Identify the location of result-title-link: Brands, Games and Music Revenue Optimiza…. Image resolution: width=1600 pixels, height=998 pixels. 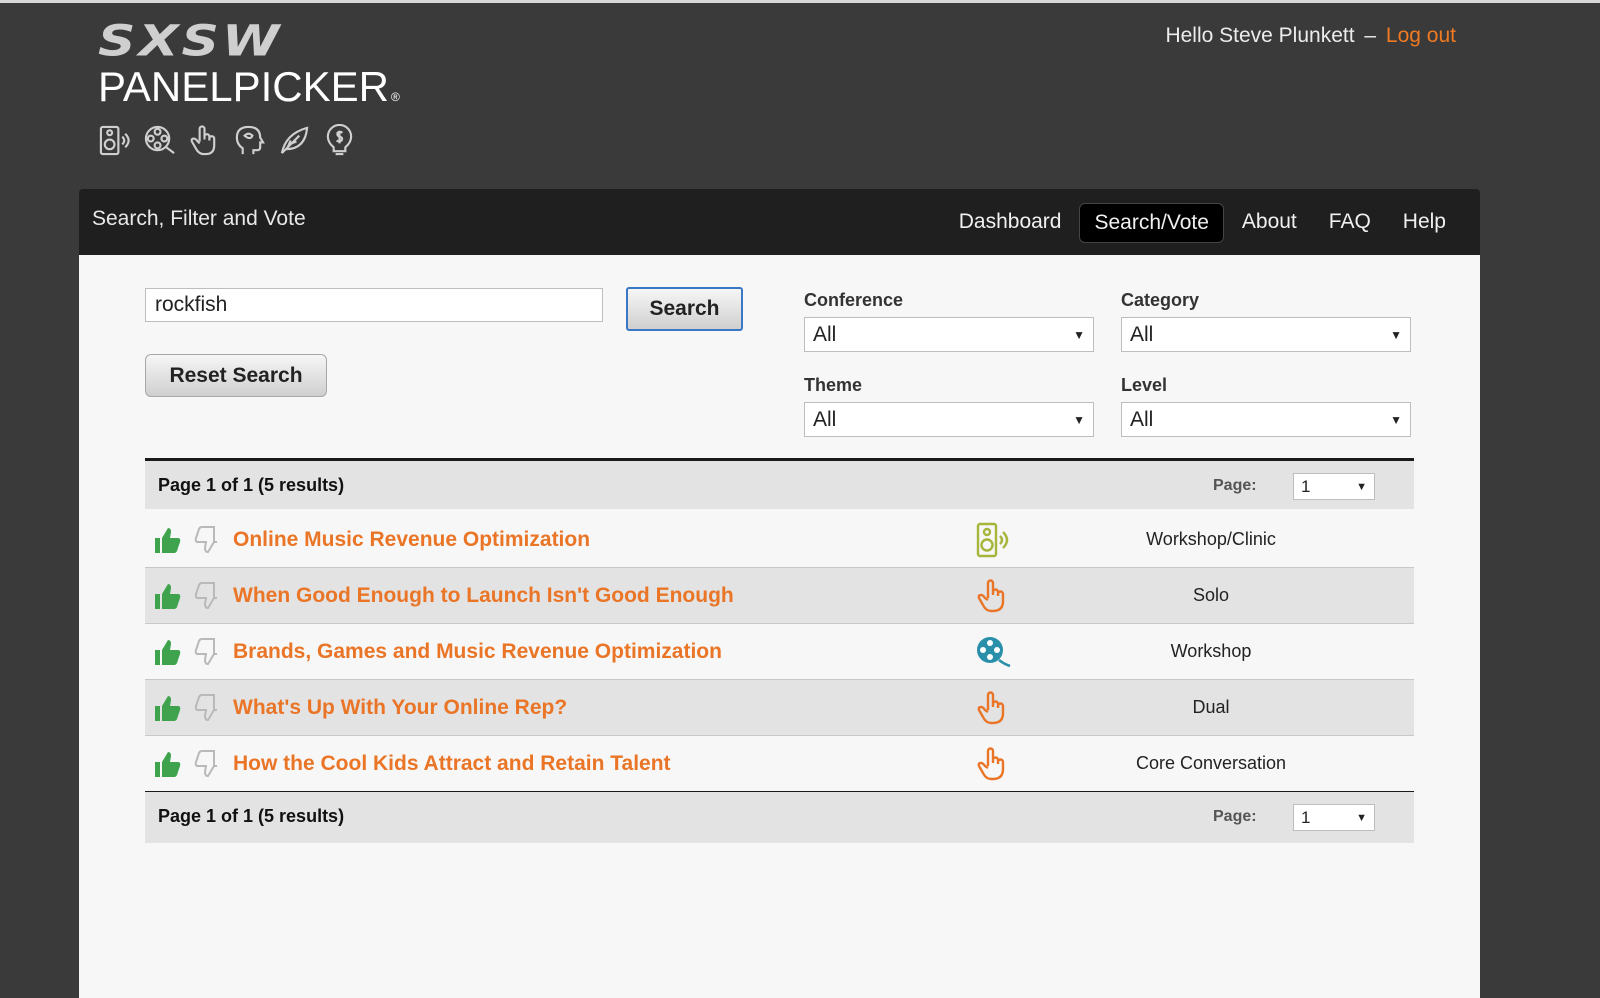
(477, 652).